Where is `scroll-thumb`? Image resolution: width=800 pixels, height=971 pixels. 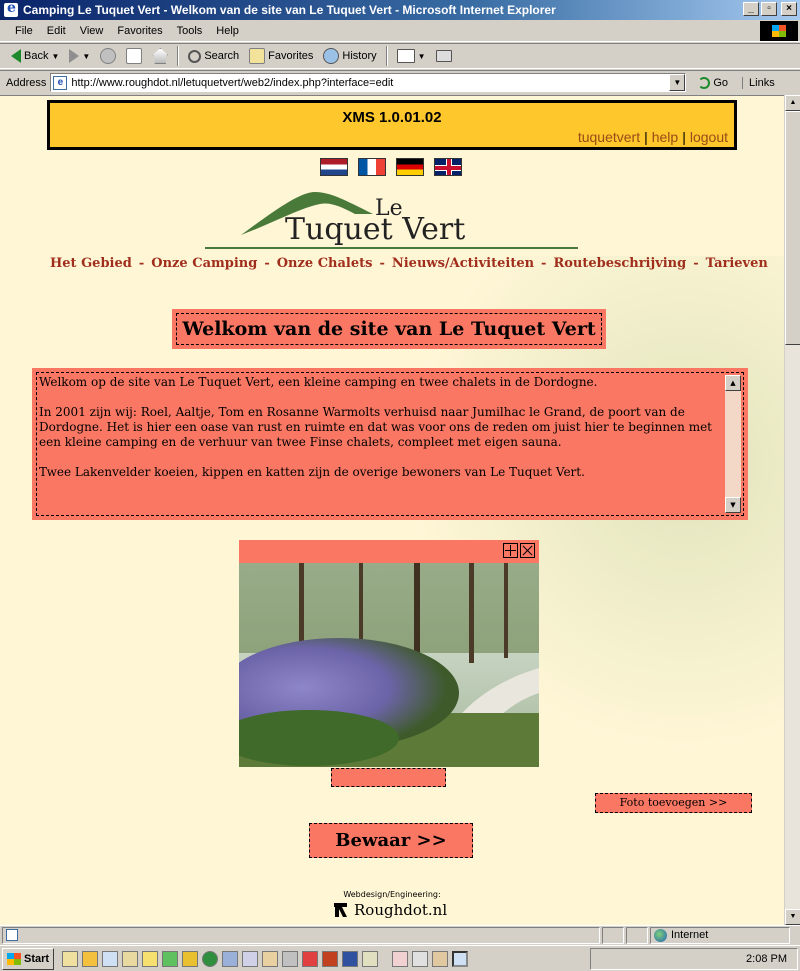
scroll-thumb is located at coordinates (792, 228).